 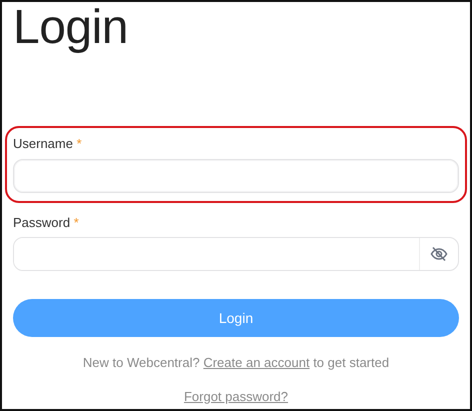 I want to click on password-field, so click(x=236, y=254).